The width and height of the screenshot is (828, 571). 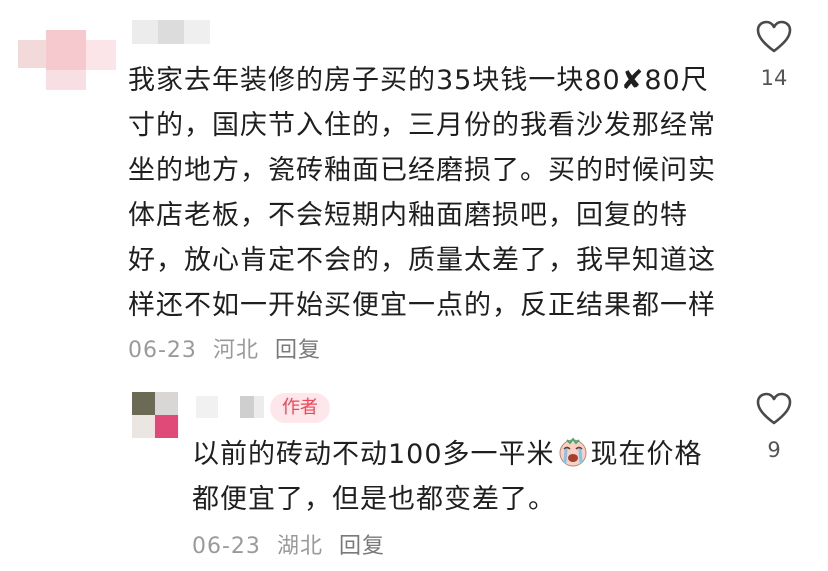 I want to click on reply-date: 06-23, so click(x=226, y=546).